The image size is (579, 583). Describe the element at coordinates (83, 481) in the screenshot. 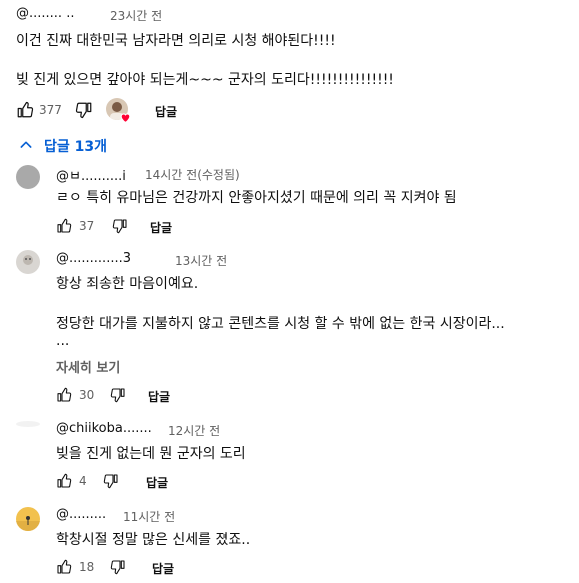

I see `like-count: 4` at that location.